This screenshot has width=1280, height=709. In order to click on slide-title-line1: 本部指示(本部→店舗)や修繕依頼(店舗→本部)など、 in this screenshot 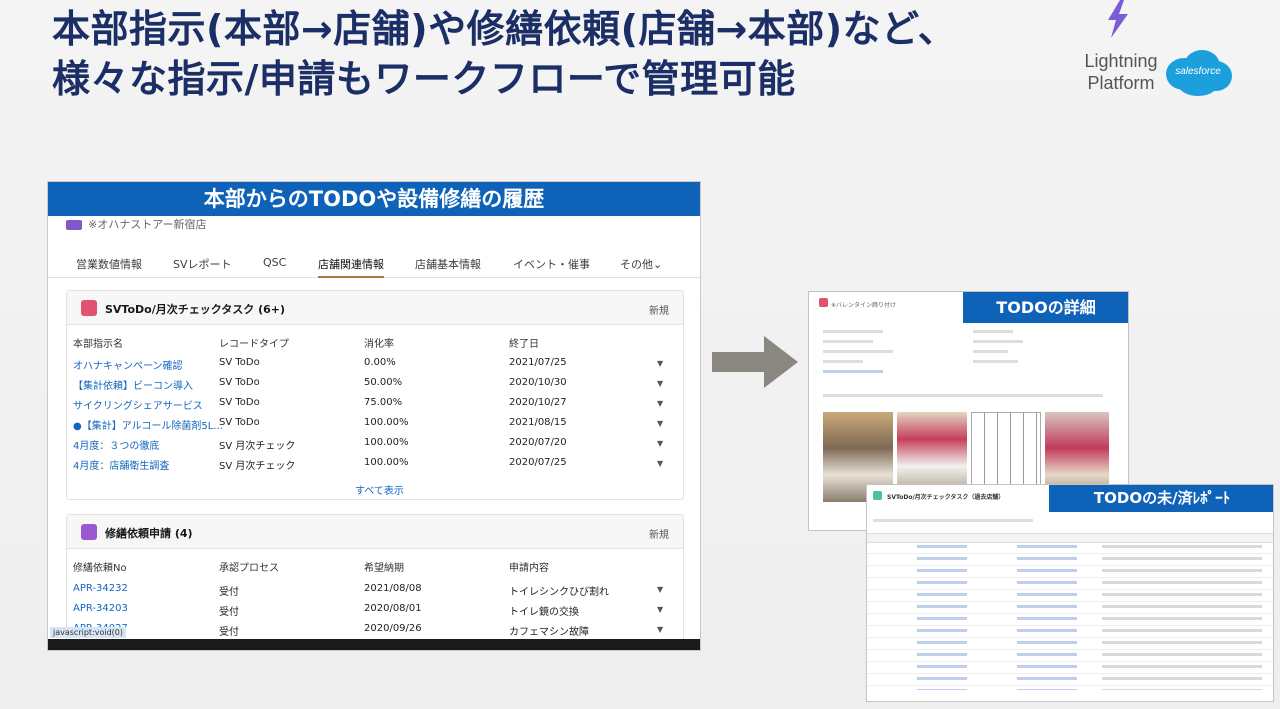, I will do `click(504, 29)`.